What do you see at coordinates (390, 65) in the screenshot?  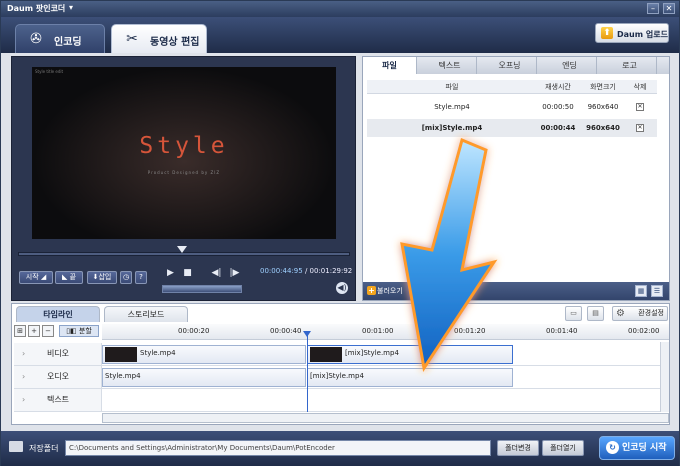 I see `tab-file: 파일` at bounding box center [390, 65].